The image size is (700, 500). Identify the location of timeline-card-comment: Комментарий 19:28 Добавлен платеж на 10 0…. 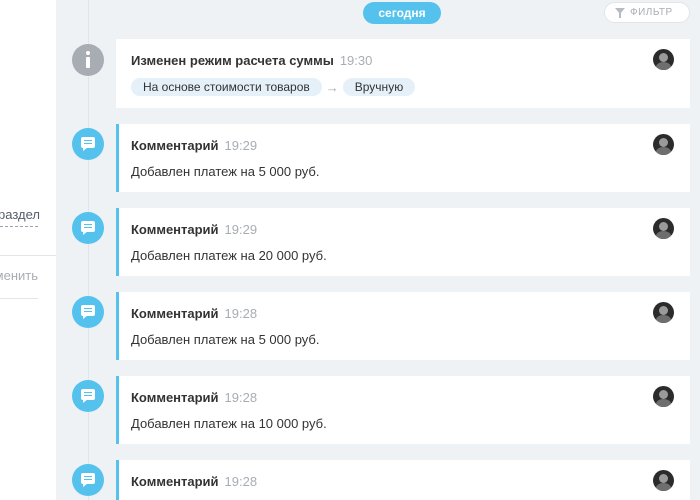
(403, 410).